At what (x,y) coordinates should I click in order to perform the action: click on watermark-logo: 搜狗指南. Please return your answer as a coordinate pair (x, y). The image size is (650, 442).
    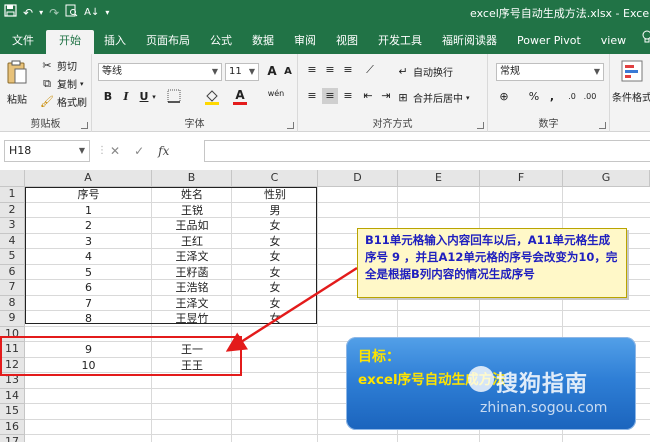
    Looking at the image, I should click on (542, 384).